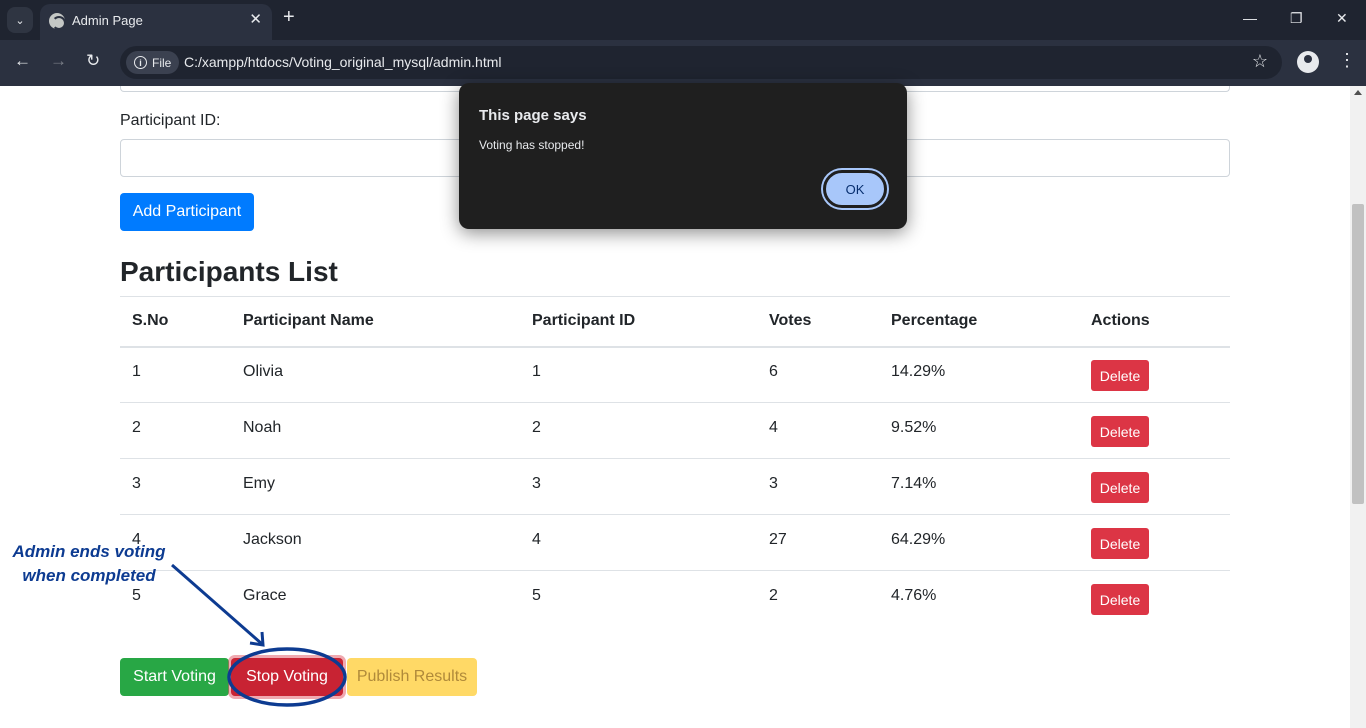  I want to click on cell-sno: 3, so click(175, 486).